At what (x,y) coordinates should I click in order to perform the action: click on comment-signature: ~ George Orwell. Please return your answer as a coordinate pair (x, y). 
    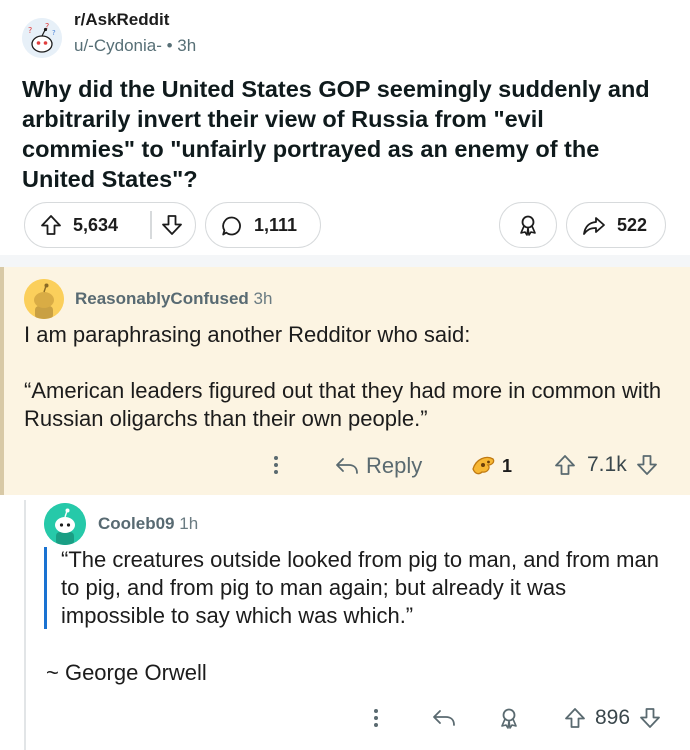
    Looking at the image, I should click on (126, 672).